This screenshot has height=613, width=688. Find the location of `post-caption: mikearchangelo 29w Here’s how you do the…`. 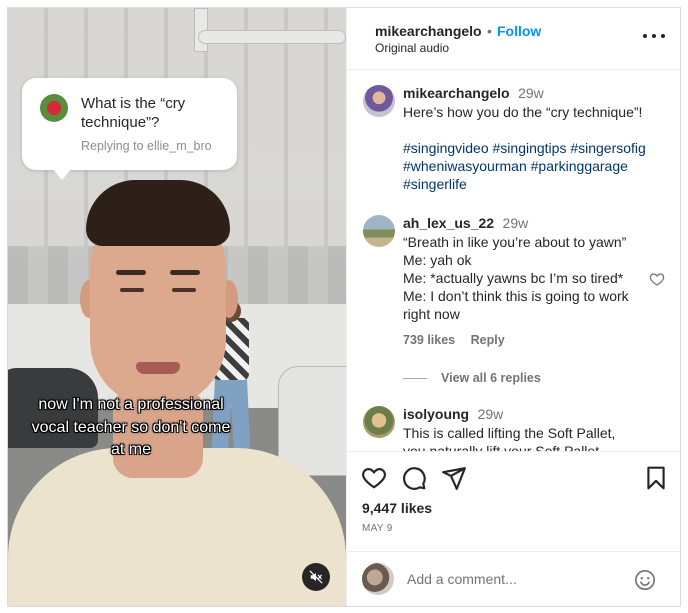

post-caption: mikearchangelo 29w Here’s how you do the… is located at coordinates (538, 139).